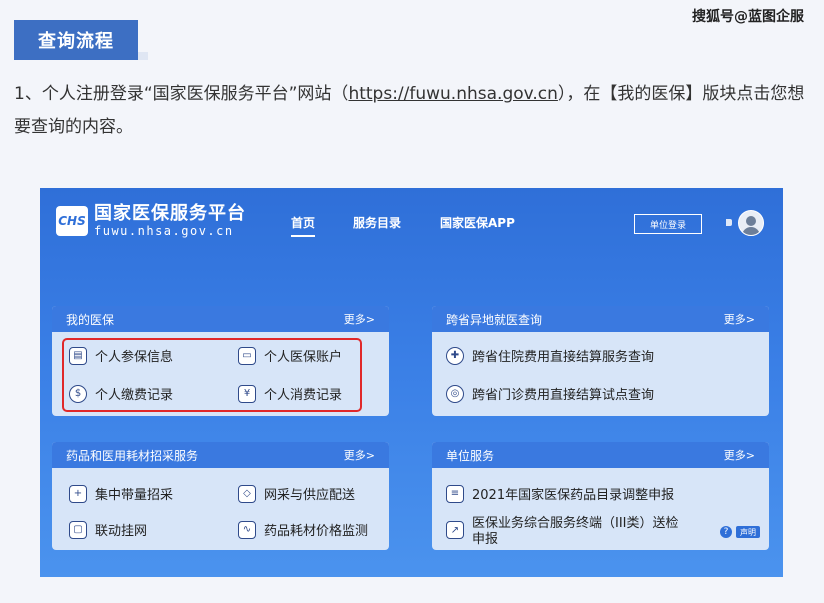 The image size is (824, 603). I want to click on help-controls: ? 声明, so click(740, 532).